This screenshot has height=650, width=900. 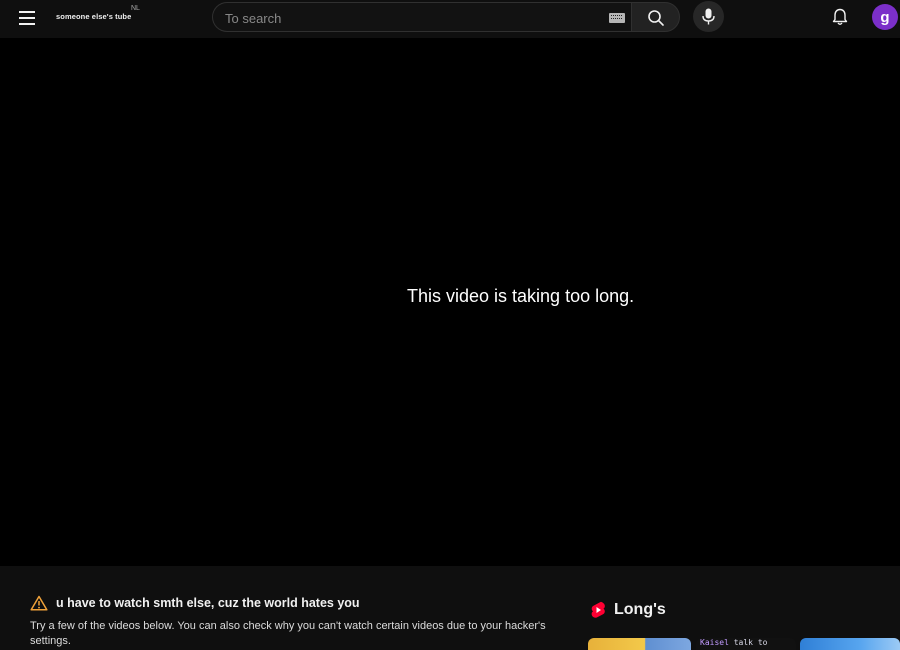 I want to click on country-code-label: NL, so click(x=135, y=8).